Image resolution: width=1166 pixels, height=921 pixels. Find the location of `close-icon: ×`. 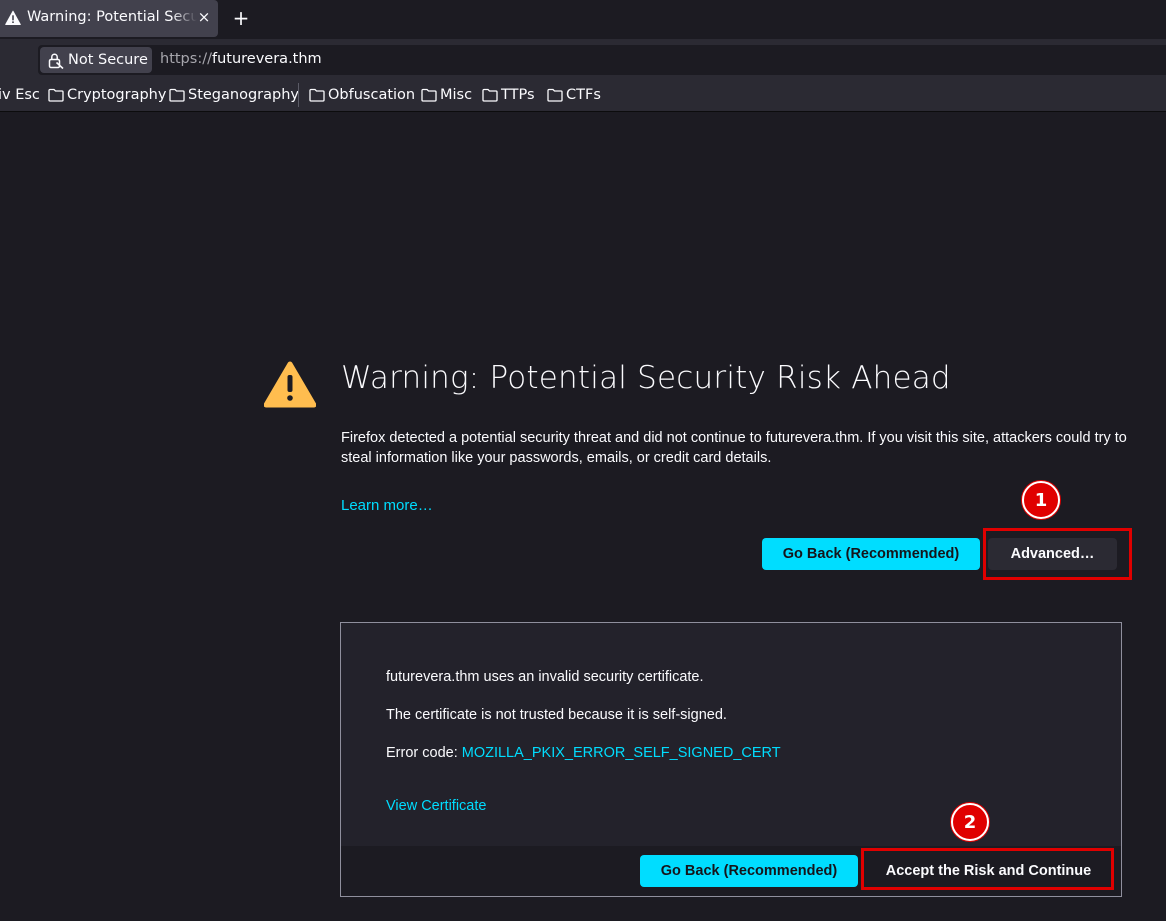

close-icon: × is located at coordinates (204, 17).